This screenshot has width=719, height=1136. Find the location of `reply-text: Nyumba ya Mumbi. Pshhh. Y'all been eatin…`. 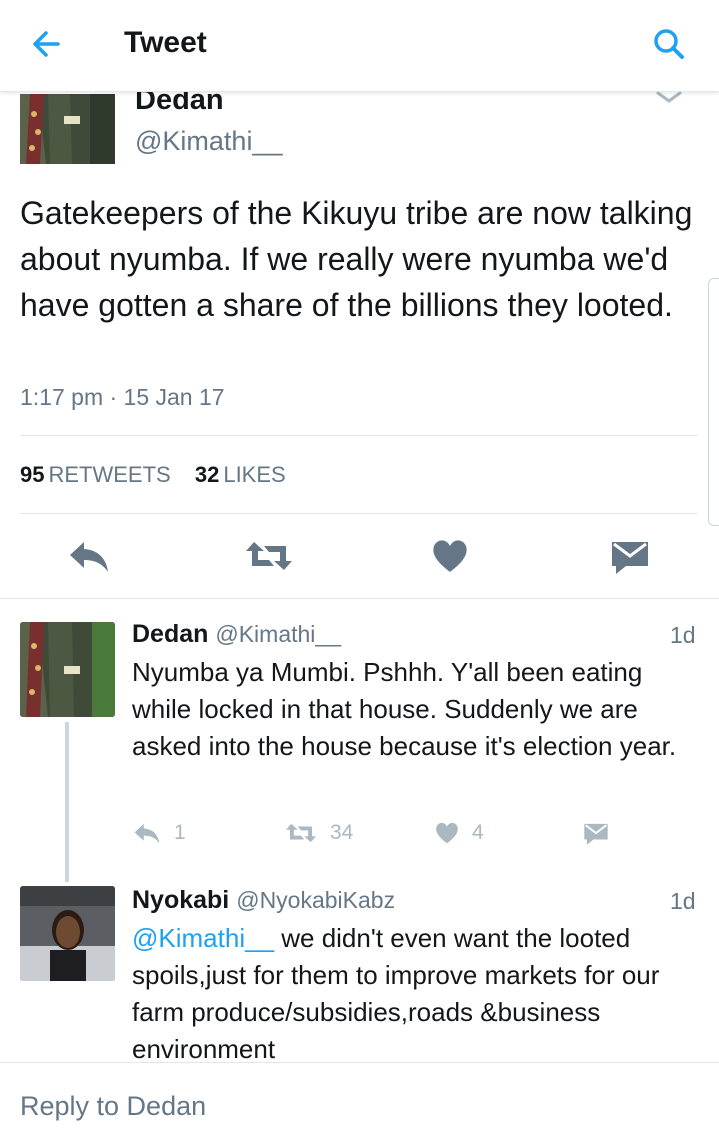

reply-text: Nyumba ya Mumbi. Pshhh. Y'all been eatin… is located at coordinates (404, 709).